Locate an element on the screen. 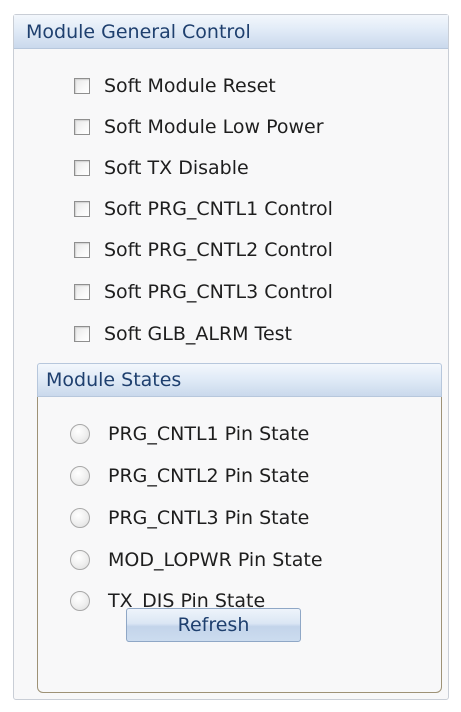  checkbox-soft-glb-alrm-test: Soft GLB_ALRM Test is located at coordinates (183, 334).